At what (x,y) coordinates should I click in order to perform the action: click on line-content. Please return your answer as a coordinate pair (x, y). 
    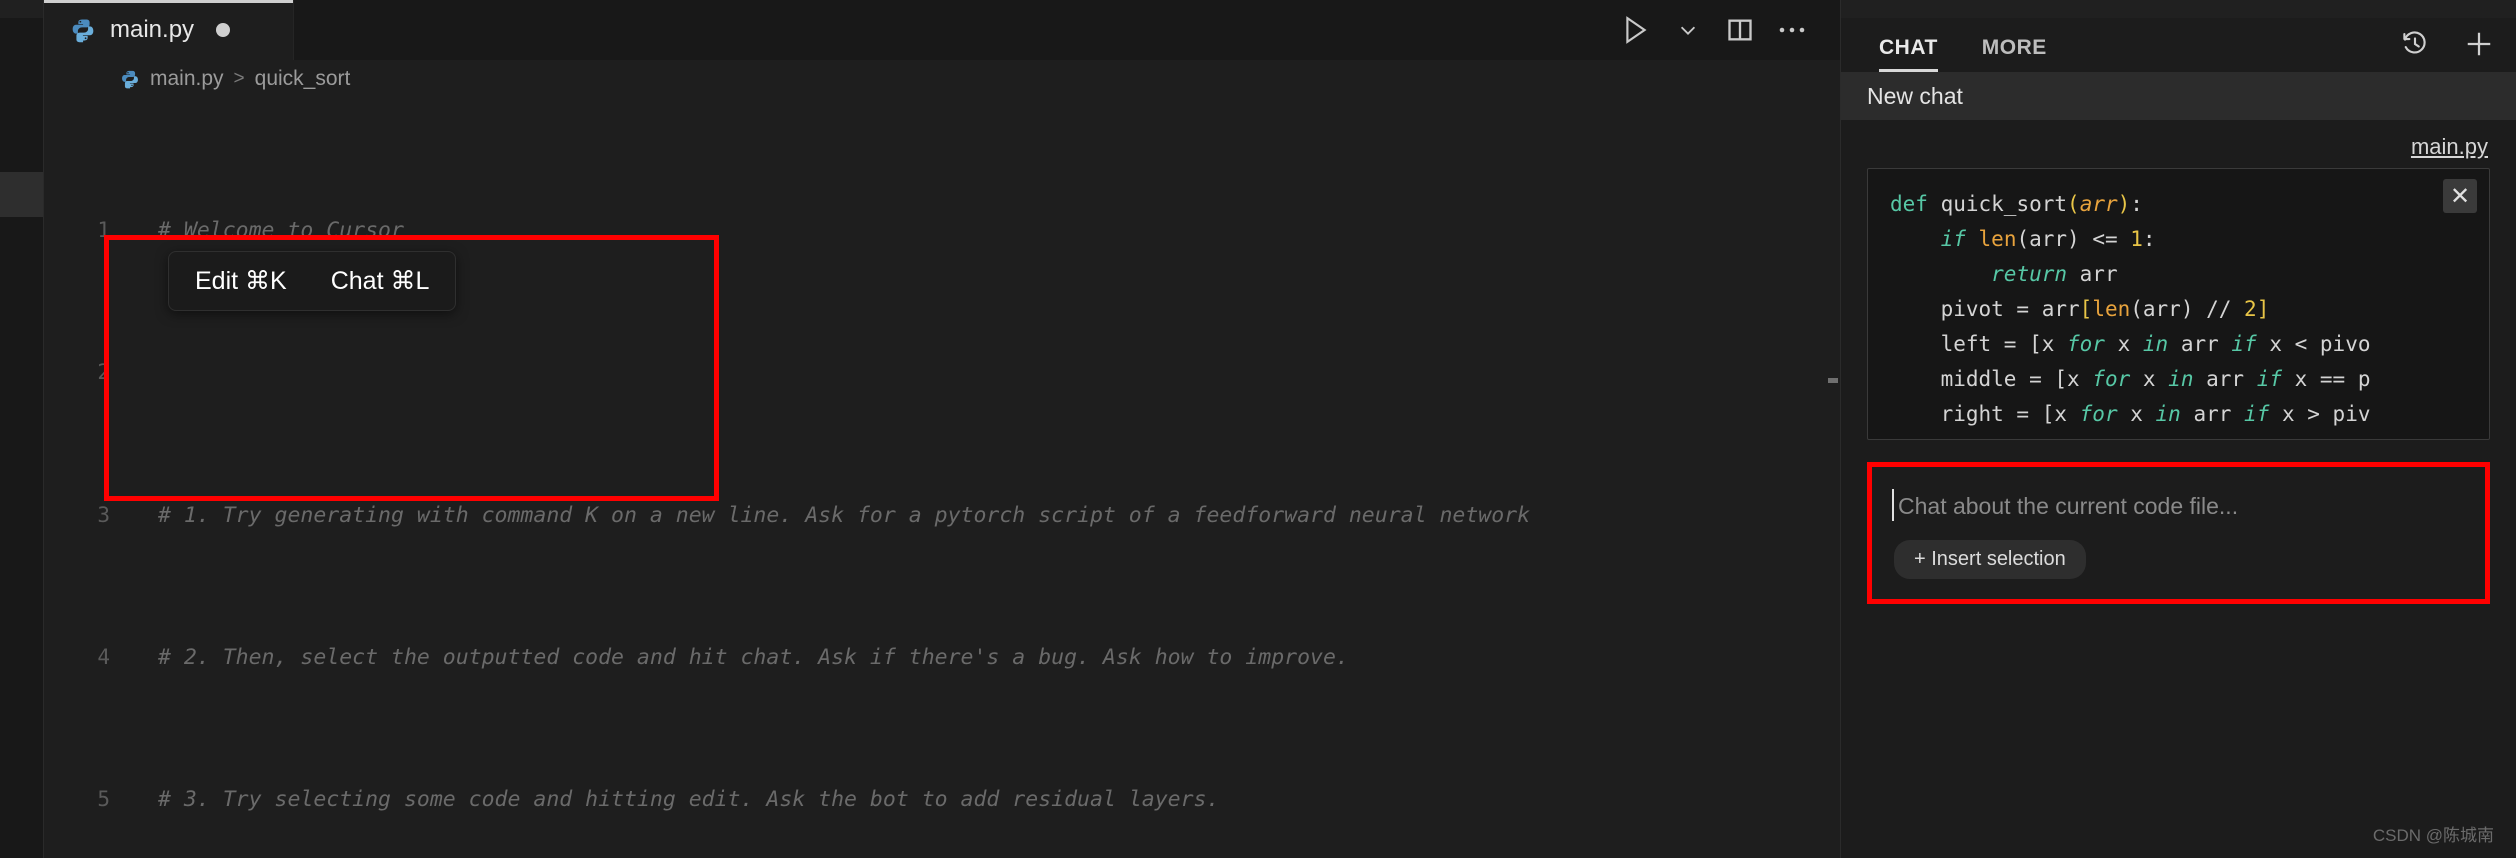
    Looking at the image, I should click on (989, 373).